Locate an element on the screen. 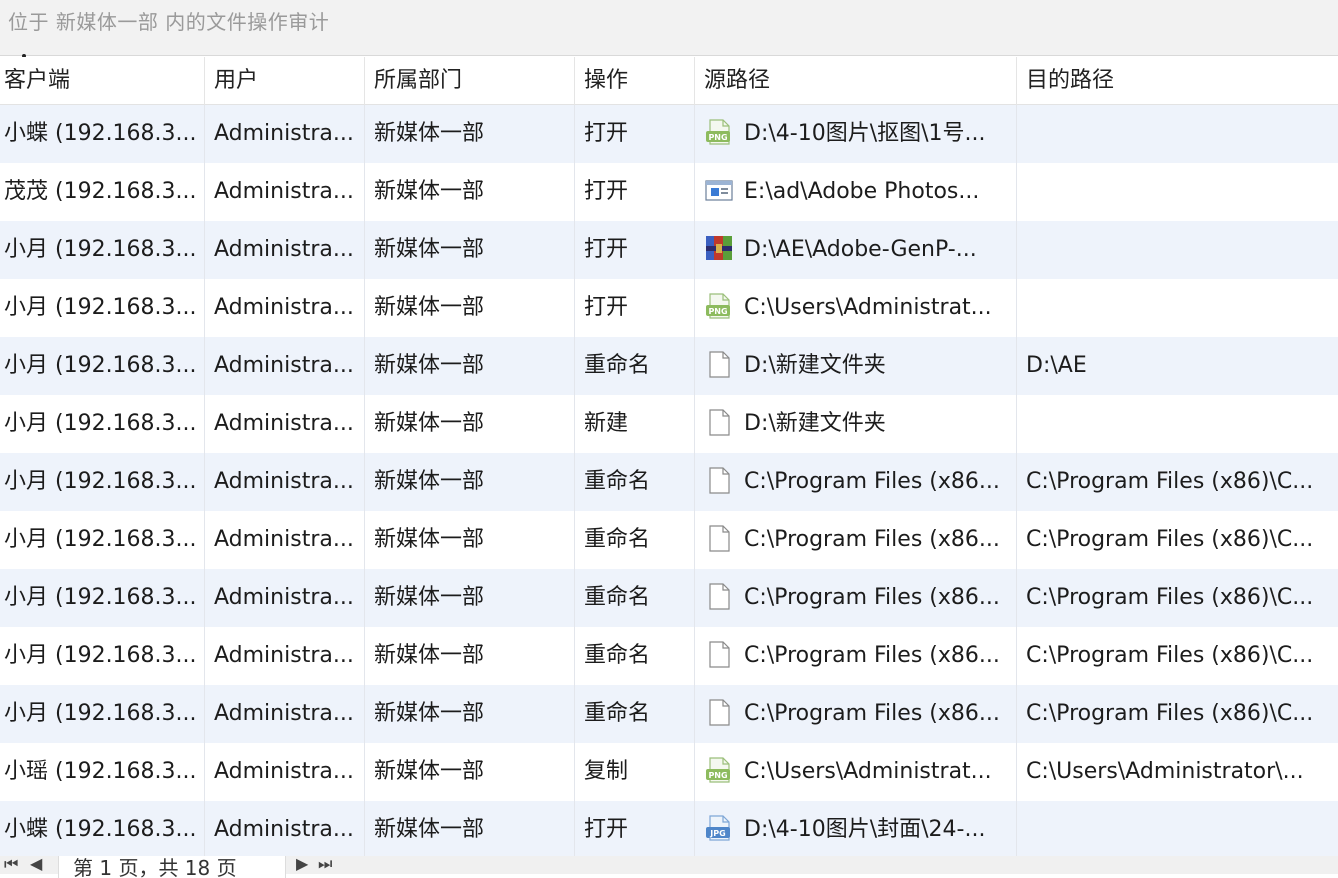  window-title: 位于 新媒体一部 内的文件操作审计 is located at coordinates (169, 22).